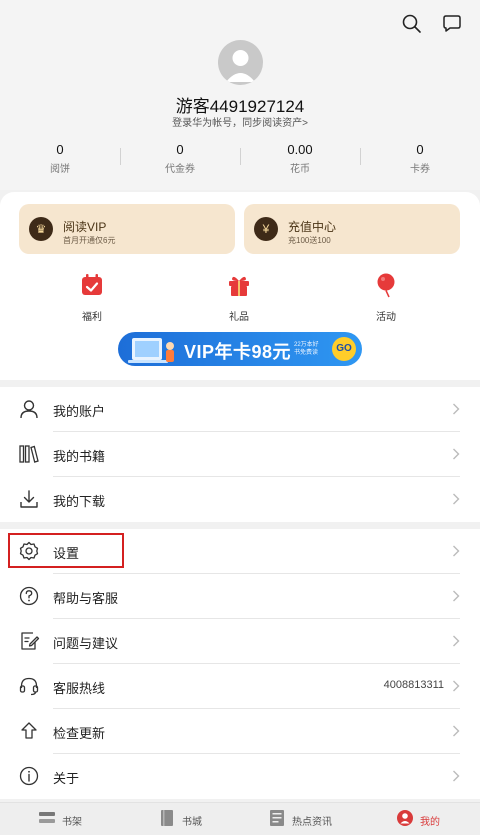  I want to click on quick-link-activity: 活动, so click(386, 297).